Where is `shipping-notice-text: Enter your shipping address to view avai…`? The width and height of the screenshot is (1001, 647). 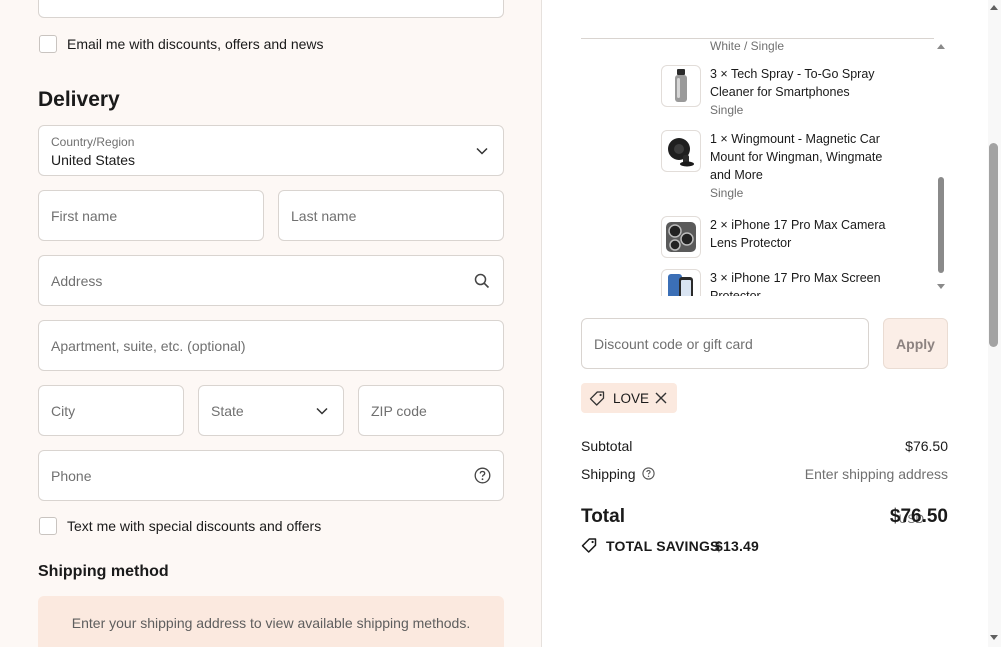
shipping-notice-text: Enter your shipping address to view avai… is located at coordinates (271, 623).